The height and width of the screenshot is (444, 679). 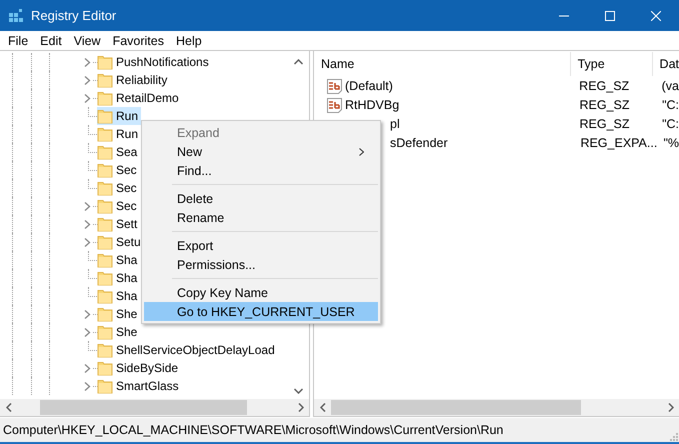 I want to click on value-data: "%, so click(x=670, y=143).